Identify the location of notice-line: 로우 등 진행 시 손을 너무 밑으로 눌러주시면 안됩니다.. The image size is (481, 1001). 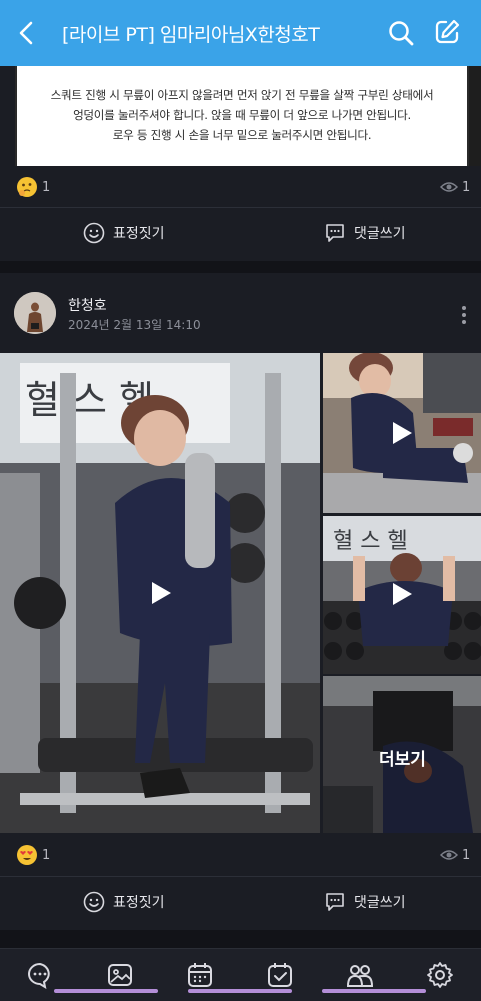
(242, 135).